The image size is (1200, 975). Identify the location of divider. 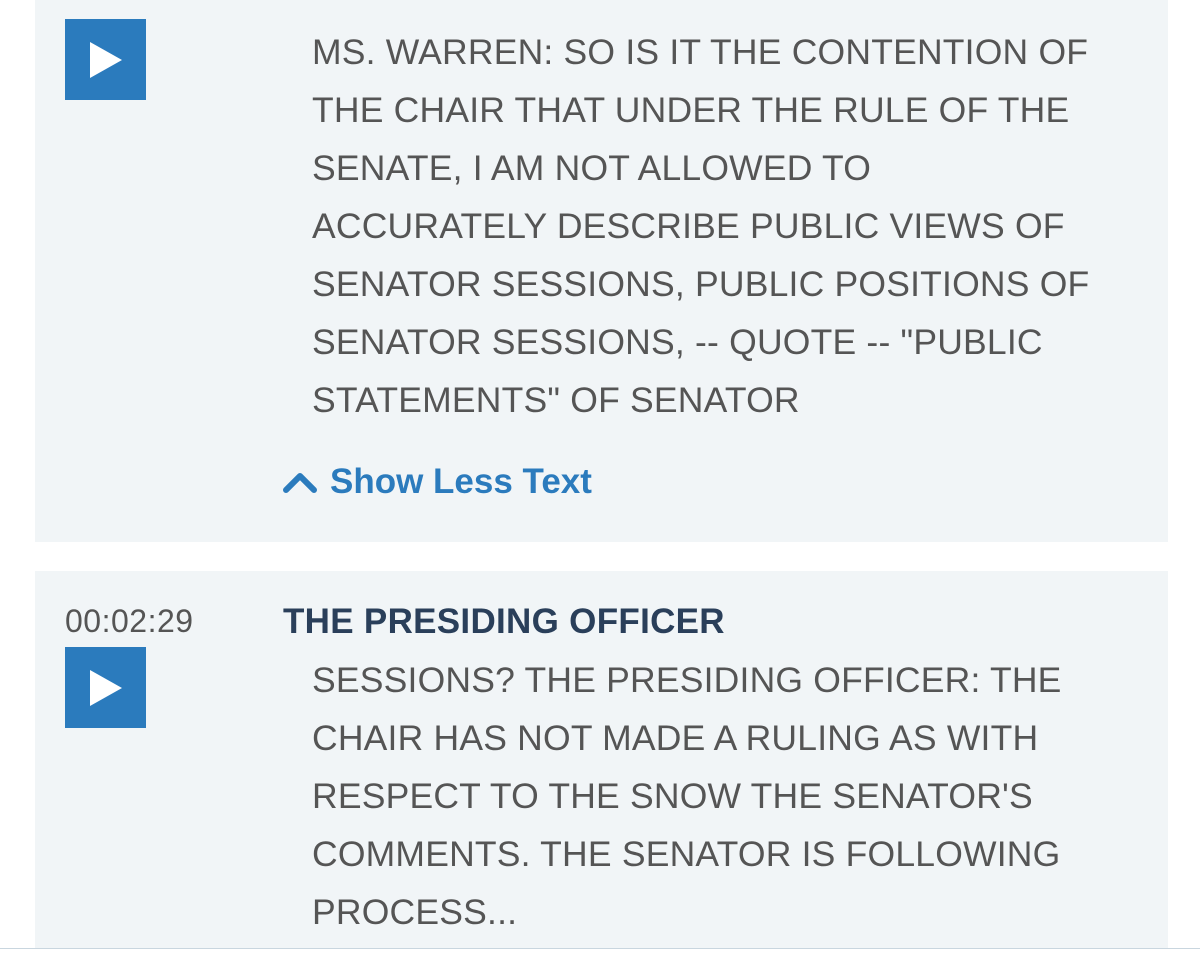
(600, 948).